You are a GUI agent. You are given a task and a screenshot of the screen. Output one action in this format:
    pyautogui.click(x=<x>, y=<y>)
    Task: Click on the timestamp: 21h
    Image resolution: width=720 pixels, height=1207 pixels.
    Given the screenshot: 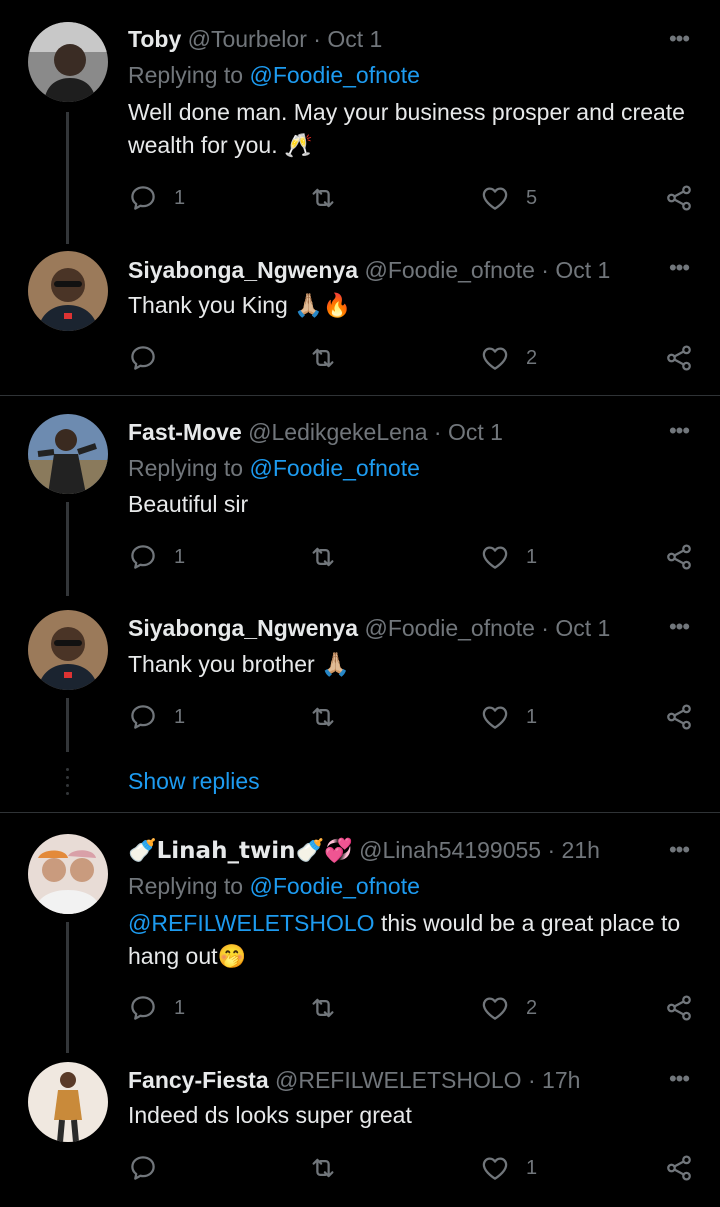 What is the action you would take?
    pyautogui.click(x=581, y=850)
    